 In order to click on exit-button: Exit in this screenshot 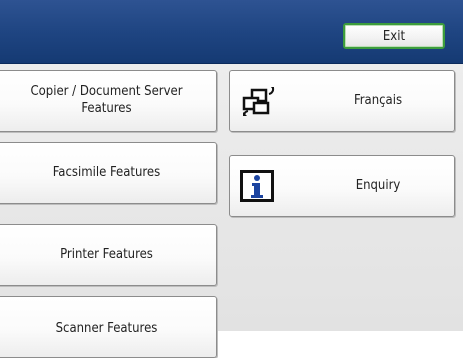, I will do `click(394, 36)`.